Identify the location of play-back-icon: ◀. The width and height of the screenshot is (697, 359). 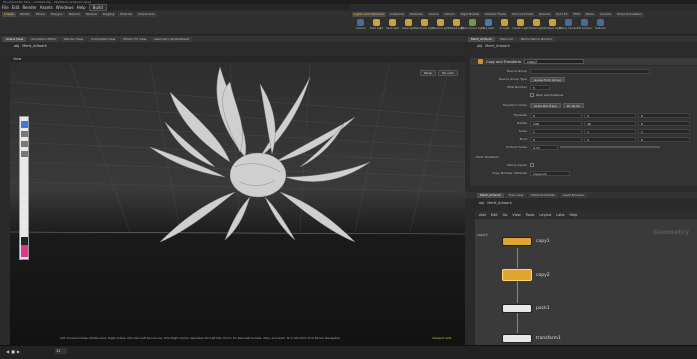
(7, 351).